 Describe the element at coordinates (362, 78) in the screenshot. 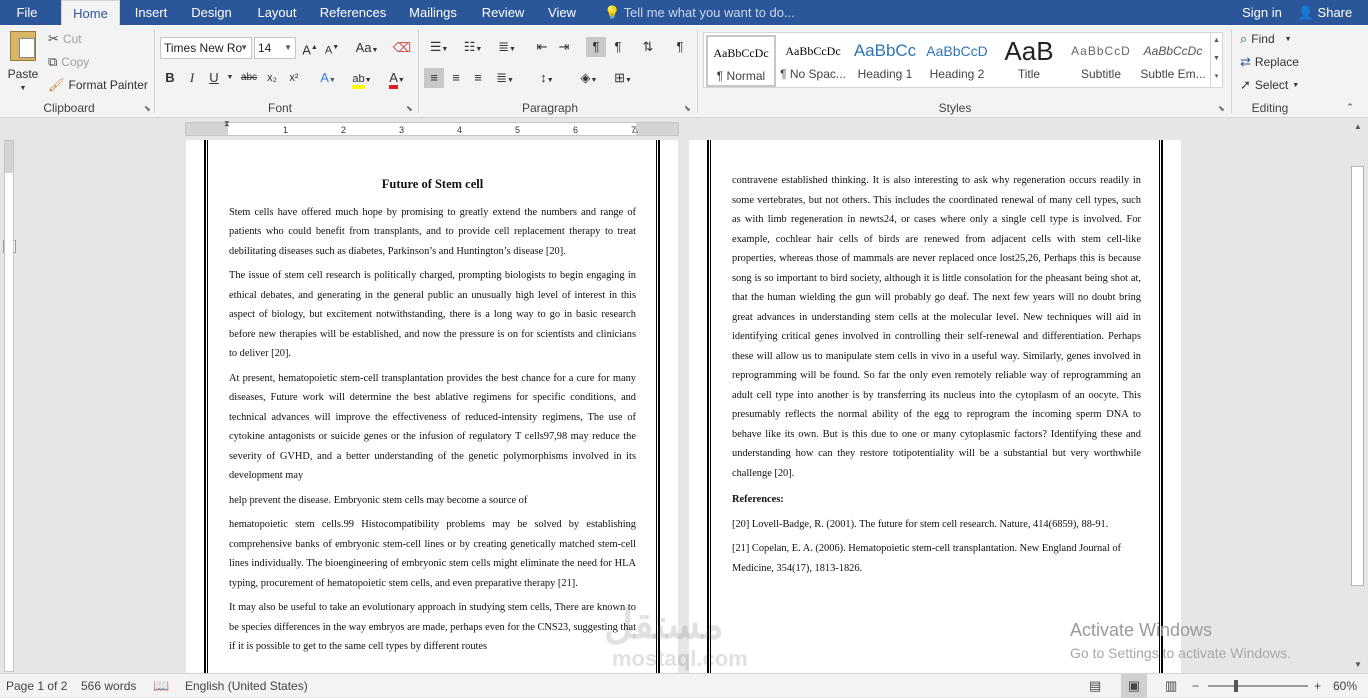

I see `highlight-button: ab▼` at that location.